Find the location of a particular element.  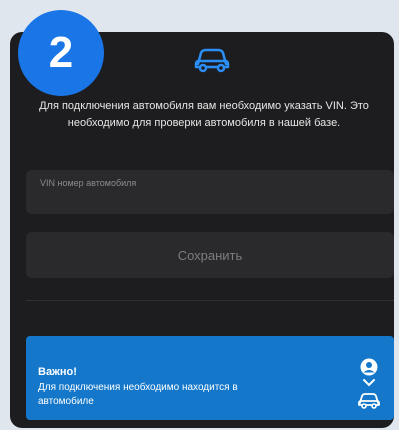

step-number: 2 is located at coordinates (61, 52).